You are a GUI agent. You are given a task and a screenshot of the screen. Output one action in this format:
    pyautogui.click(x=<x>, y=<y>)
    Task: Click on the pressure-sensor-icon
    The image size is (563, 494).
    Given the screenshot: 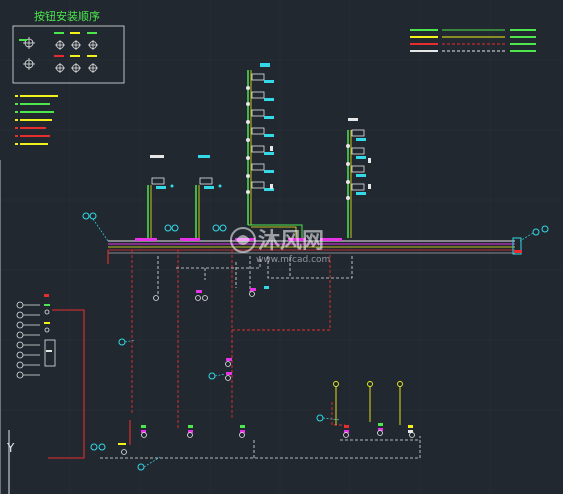 What is the action you would take?
    pyautogui.click(x=368, y=403)
    